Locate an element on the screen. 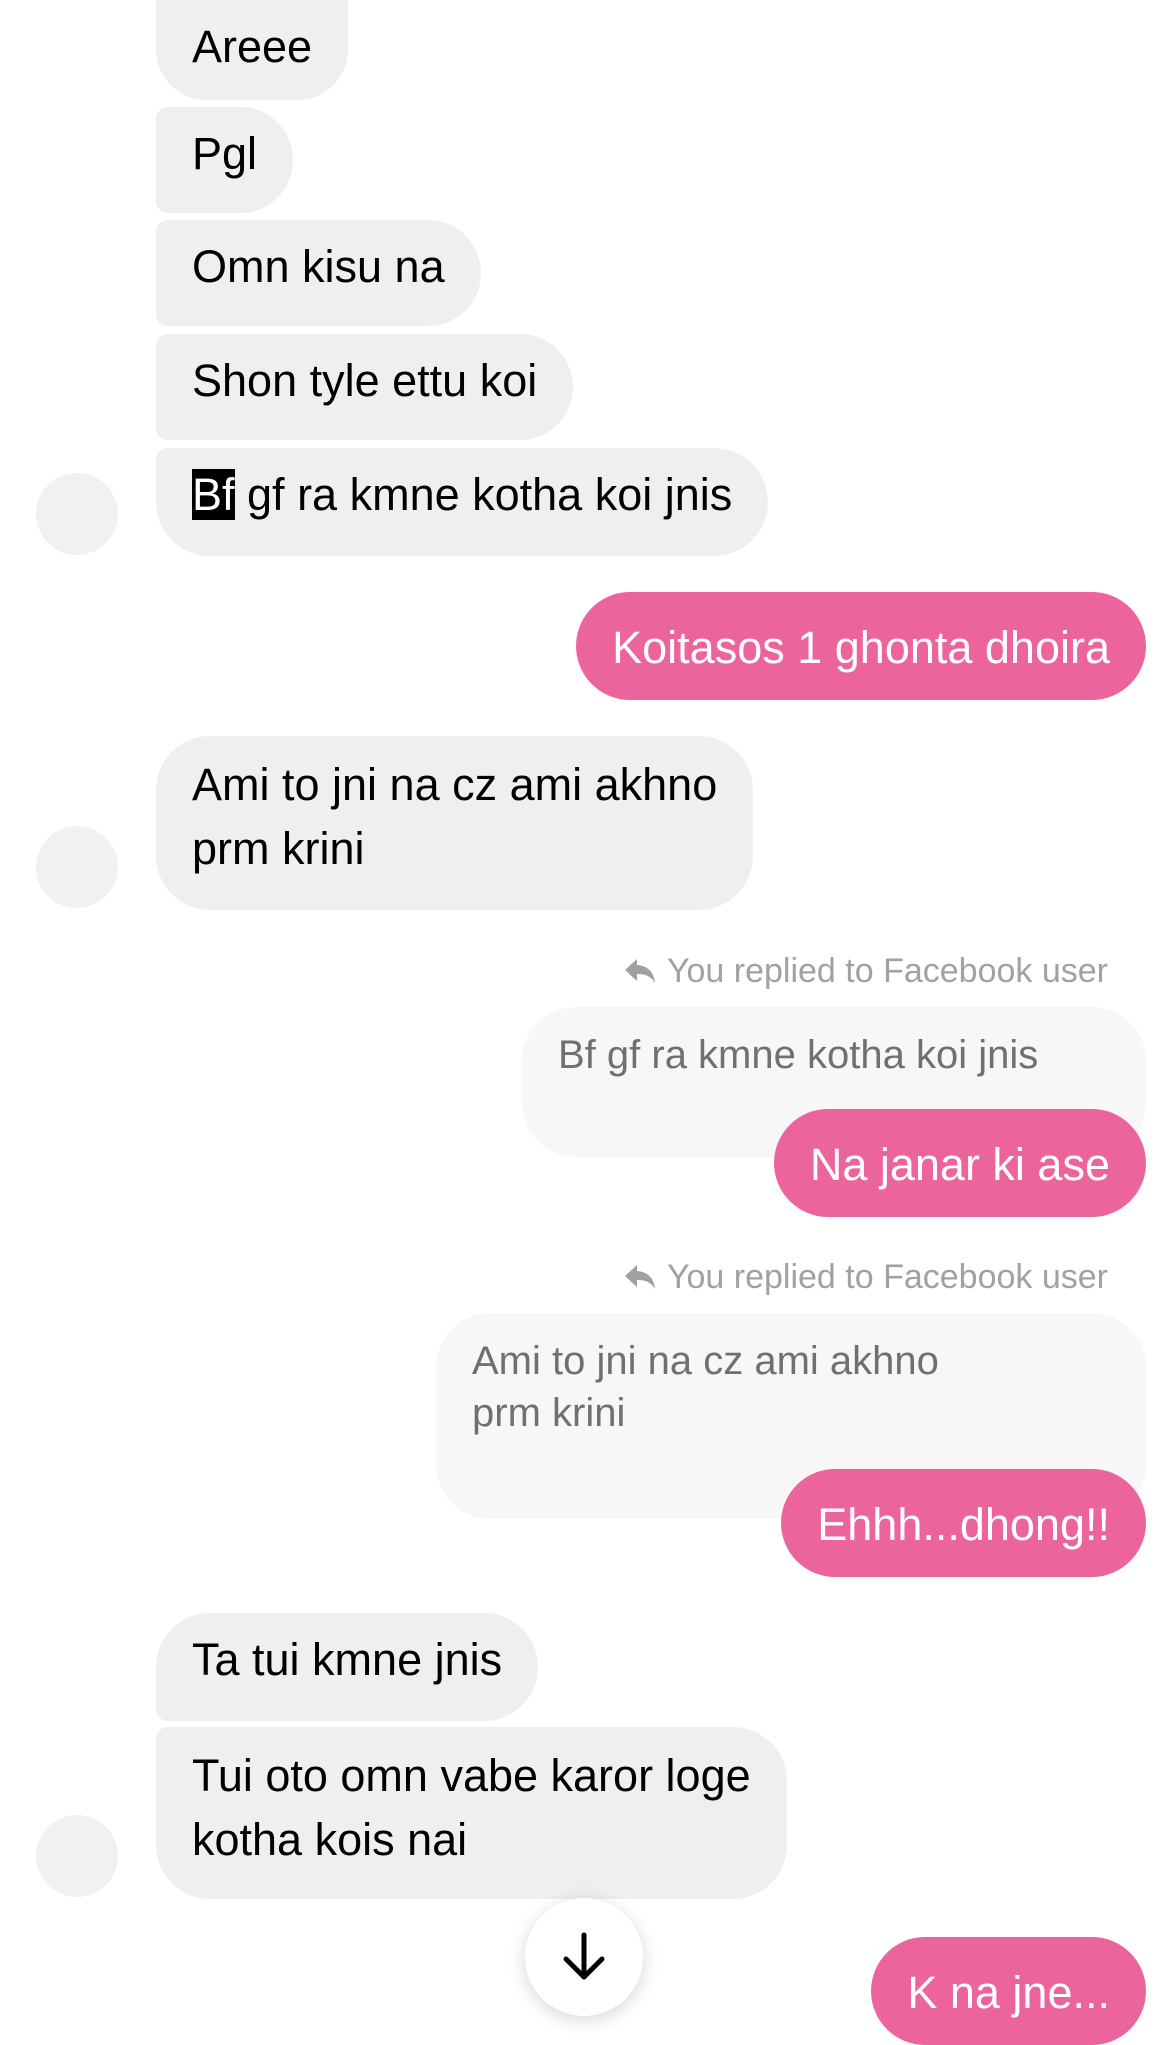  message-text: Ehhh...dhong!! is located at coordinates (963, 1524).